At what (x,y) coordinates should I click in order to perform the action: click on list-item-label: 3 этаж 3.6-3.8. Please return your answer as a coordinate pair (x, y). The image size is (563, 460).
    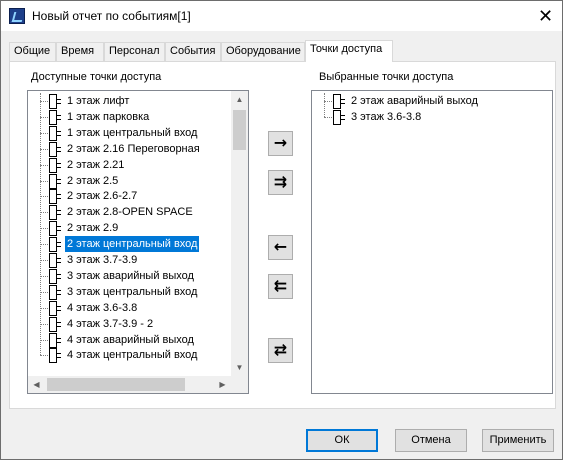
    Looking at the image, I should click on (386, 116).